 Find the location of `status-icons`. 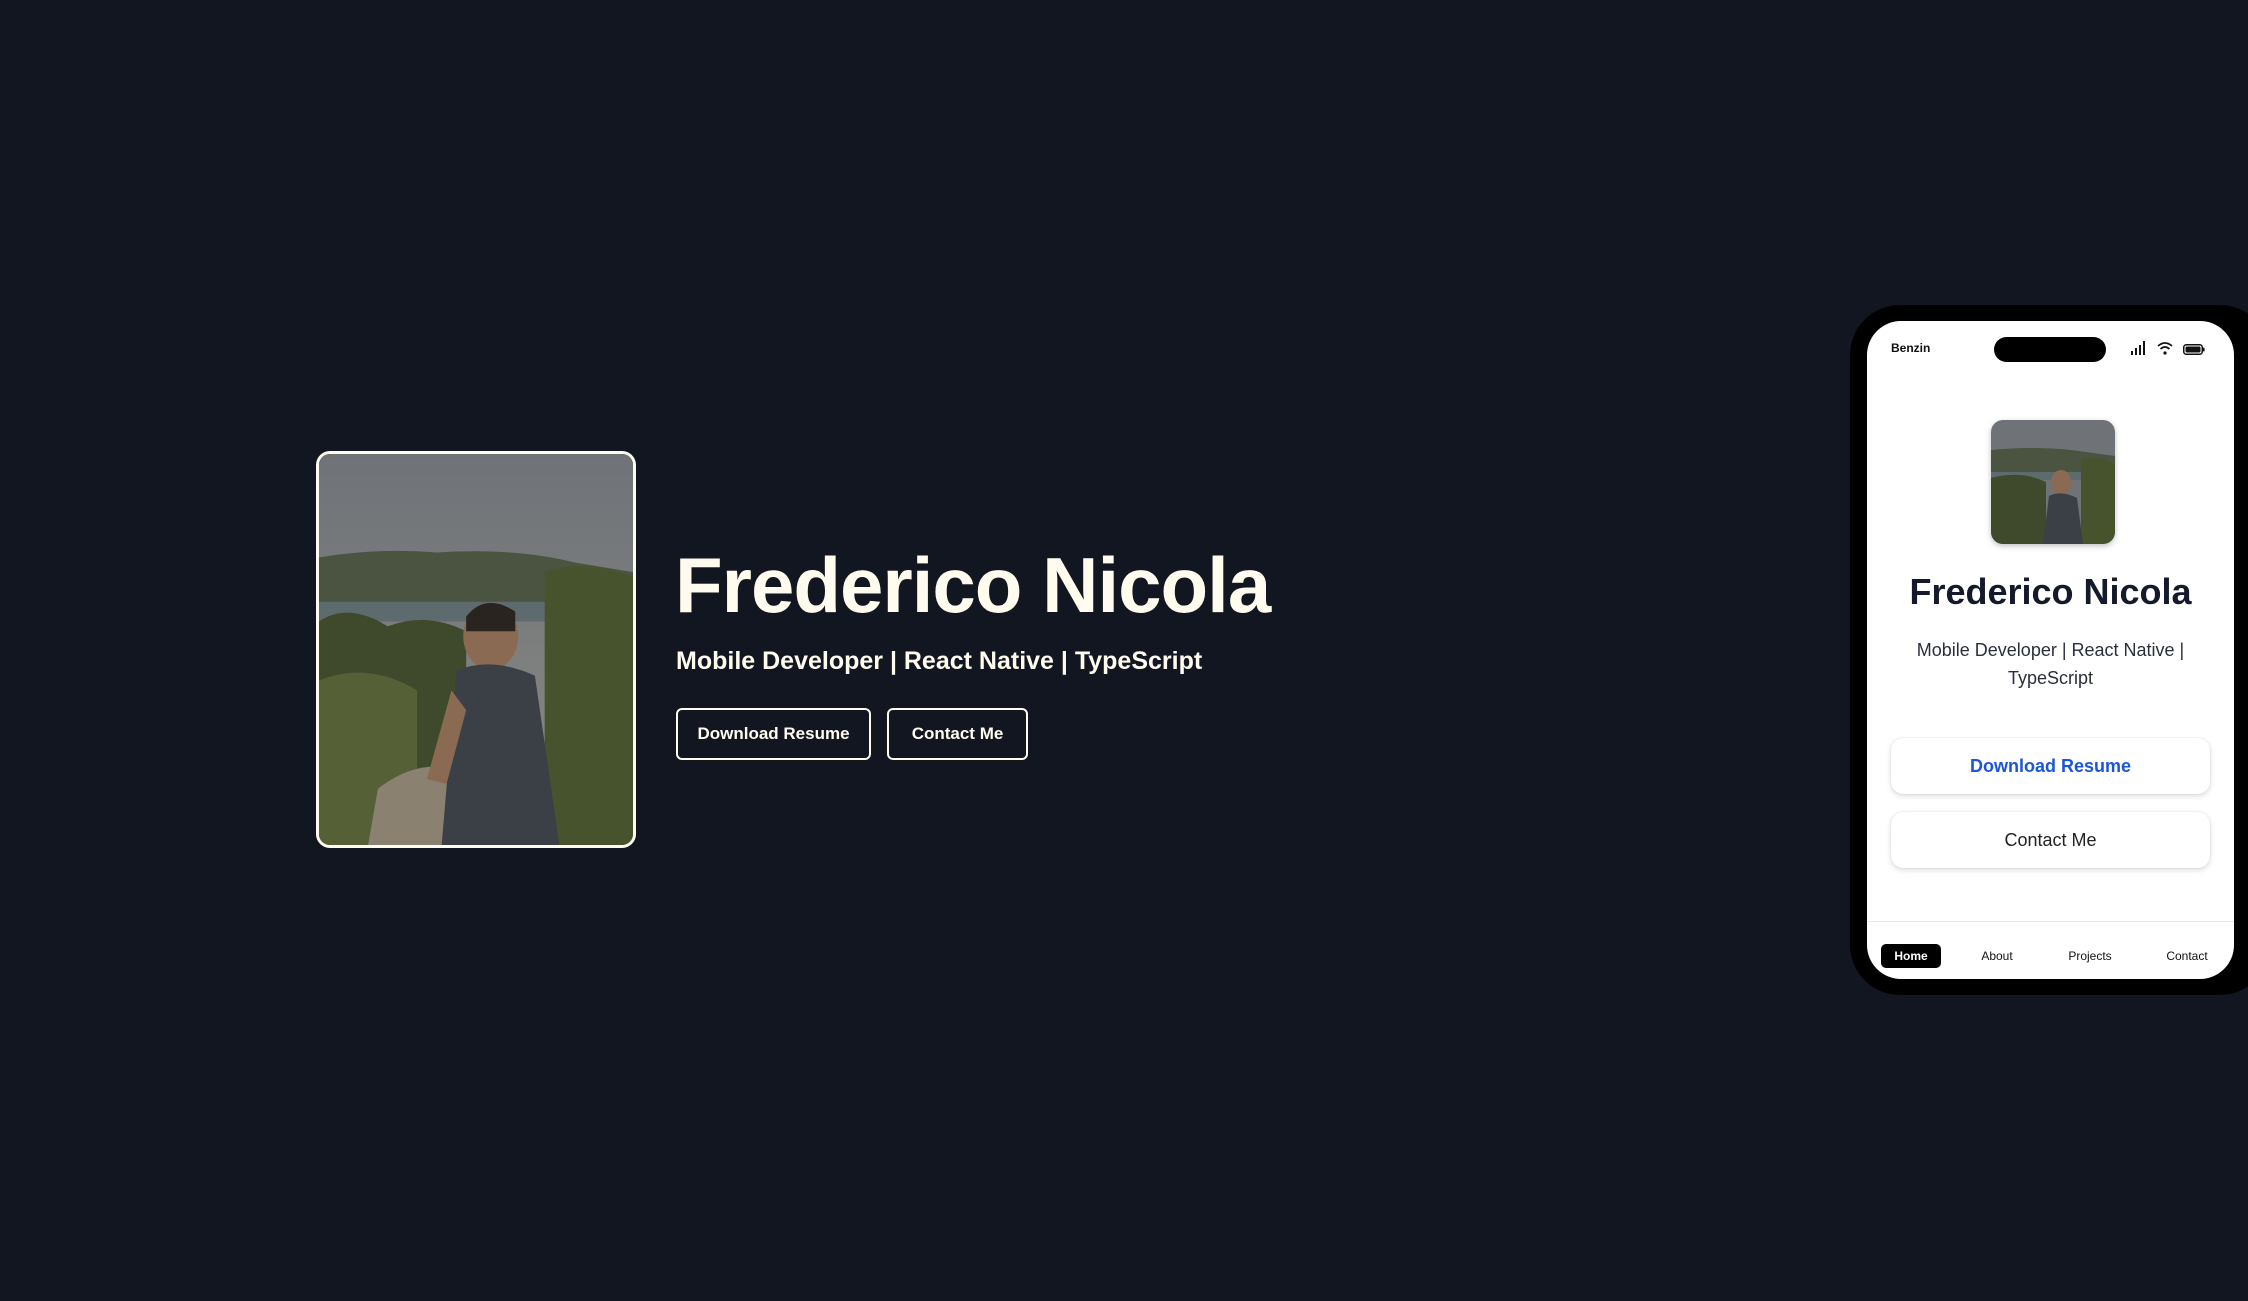

status-icons is located at coordinates (2168, 350).